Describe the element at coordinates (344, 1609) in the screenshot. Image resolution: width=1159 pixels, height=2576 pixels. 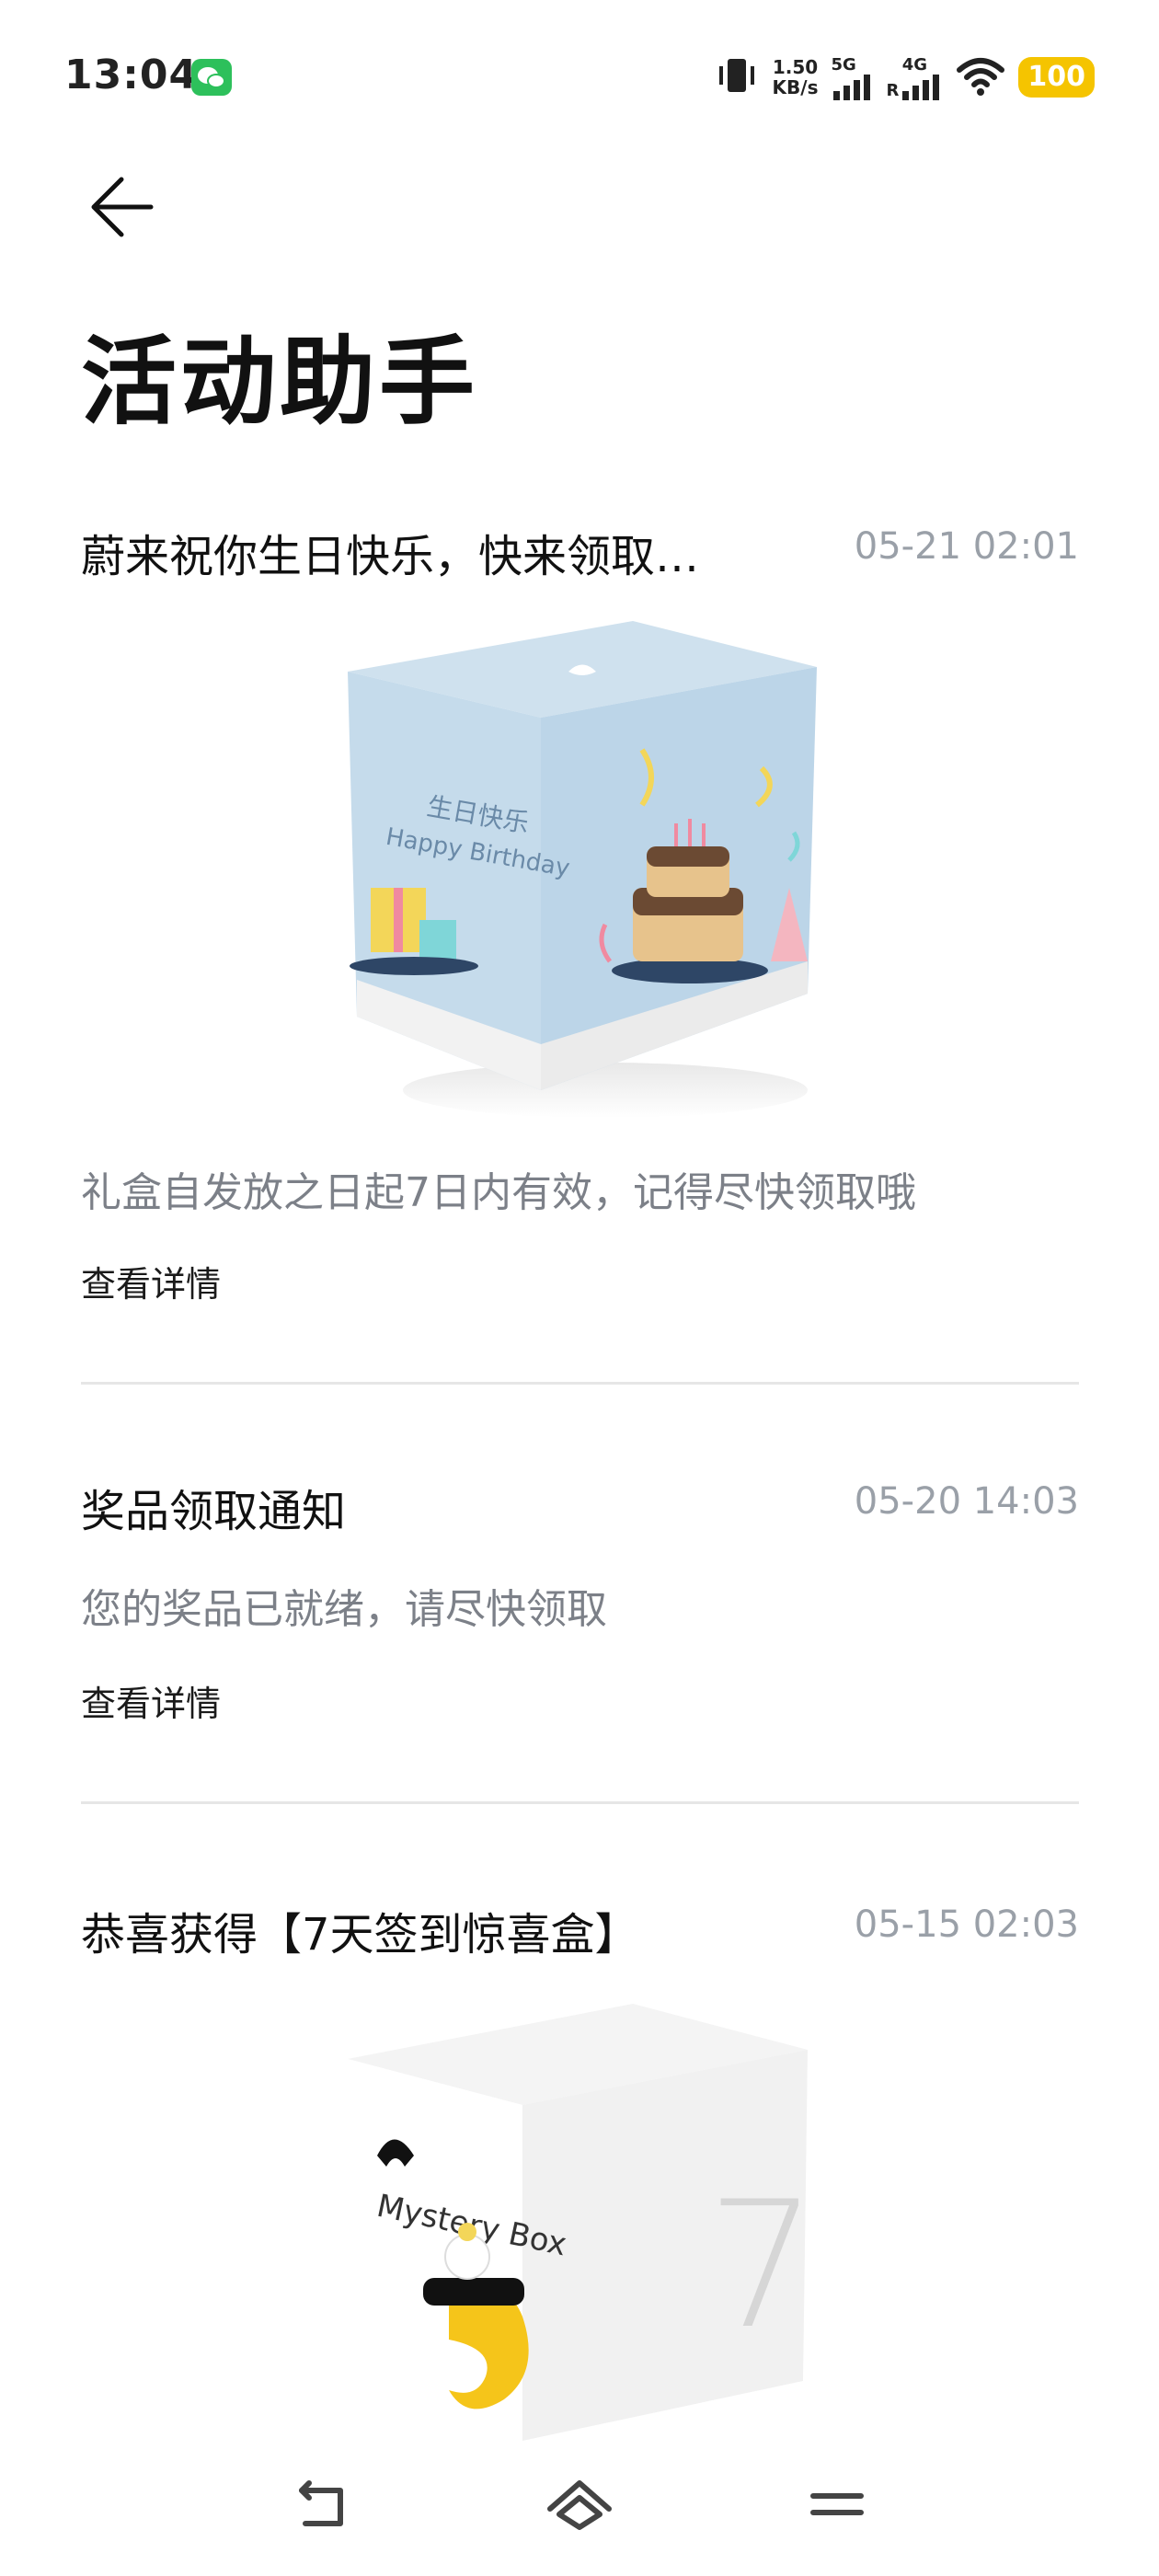
I see `message-desc: 您的奖品已就绪，请尽快领取` at that location.